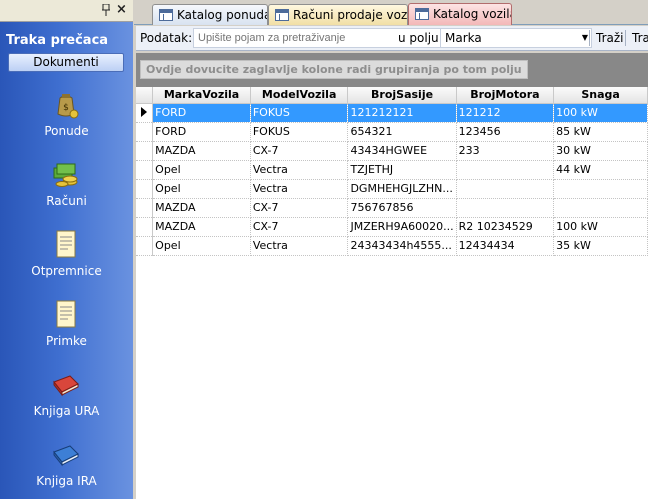  Describe the element at coordinates (66, 341) in the screenshot. I see `shortcut-primke-label: Primke` at that location.